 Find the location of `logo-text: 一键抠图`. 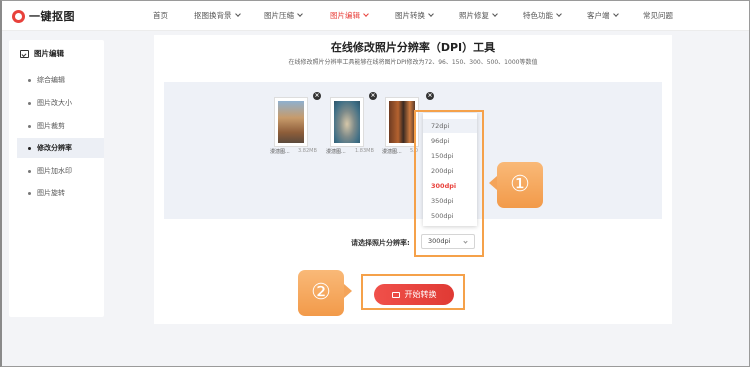

logo-text: 一键抠图 is located at coordinates (52, 16).